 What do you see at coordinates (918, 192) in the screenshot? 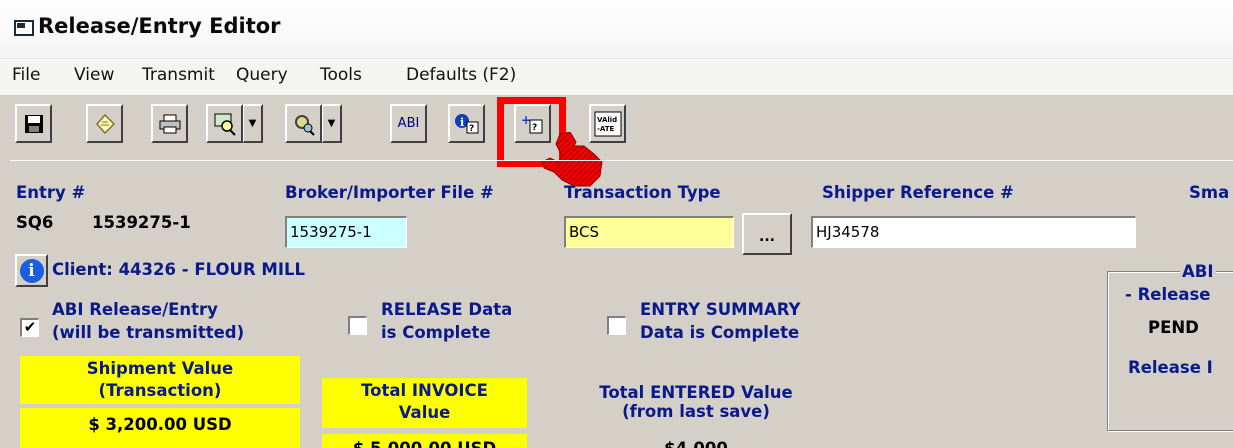
I see `shipper-reference-label: Shipper Reference #` at bounding box center [918, 192].